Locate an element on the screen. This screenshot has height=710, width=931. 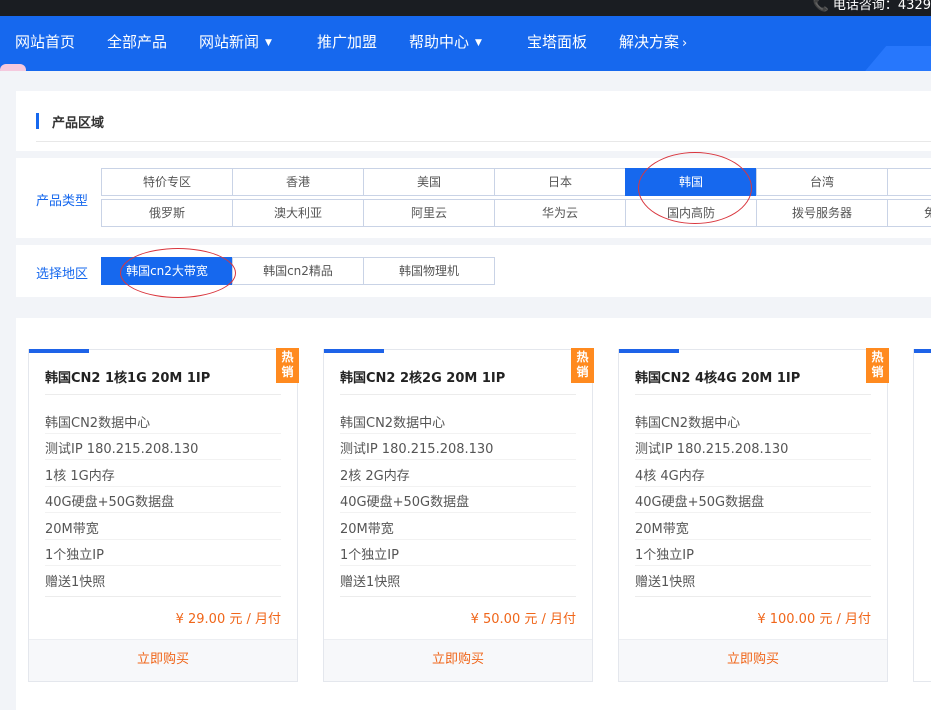
spec-line: 2核 2G内存 is located at coordinates (375, 476).